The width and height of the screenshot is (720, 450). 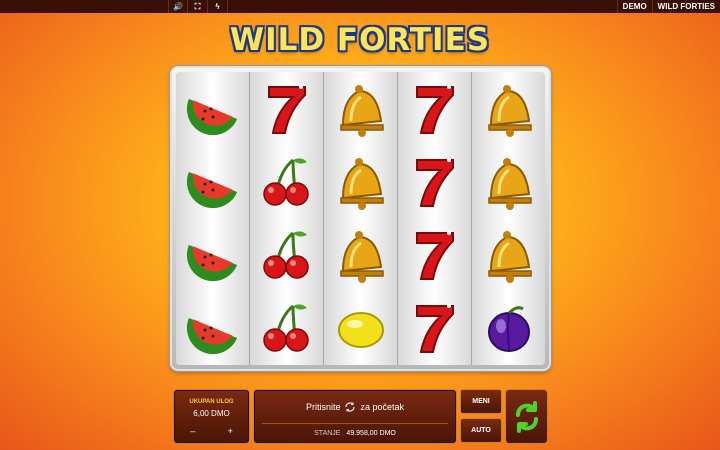 What do you see at coordinates (481, 430) in the screenshot?
I see `auto-button: AUTO` at bounding box center [481, 430].